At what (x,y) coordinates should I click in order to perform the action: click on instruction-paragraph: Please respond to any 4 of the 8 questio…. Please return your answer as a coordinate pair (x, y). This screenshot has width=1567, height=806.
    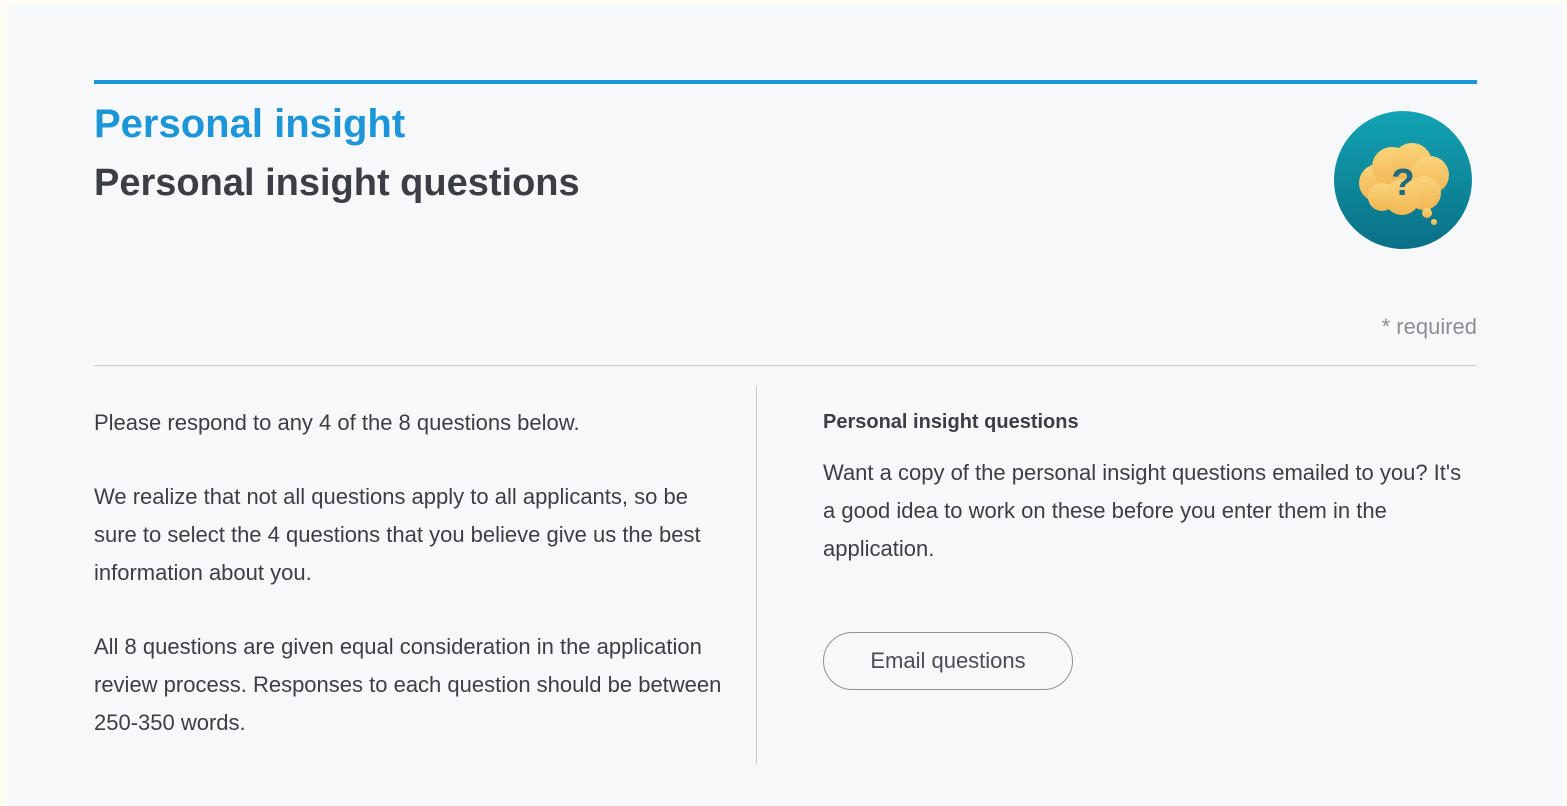
    Looking at the image, I should click on (337, 422).